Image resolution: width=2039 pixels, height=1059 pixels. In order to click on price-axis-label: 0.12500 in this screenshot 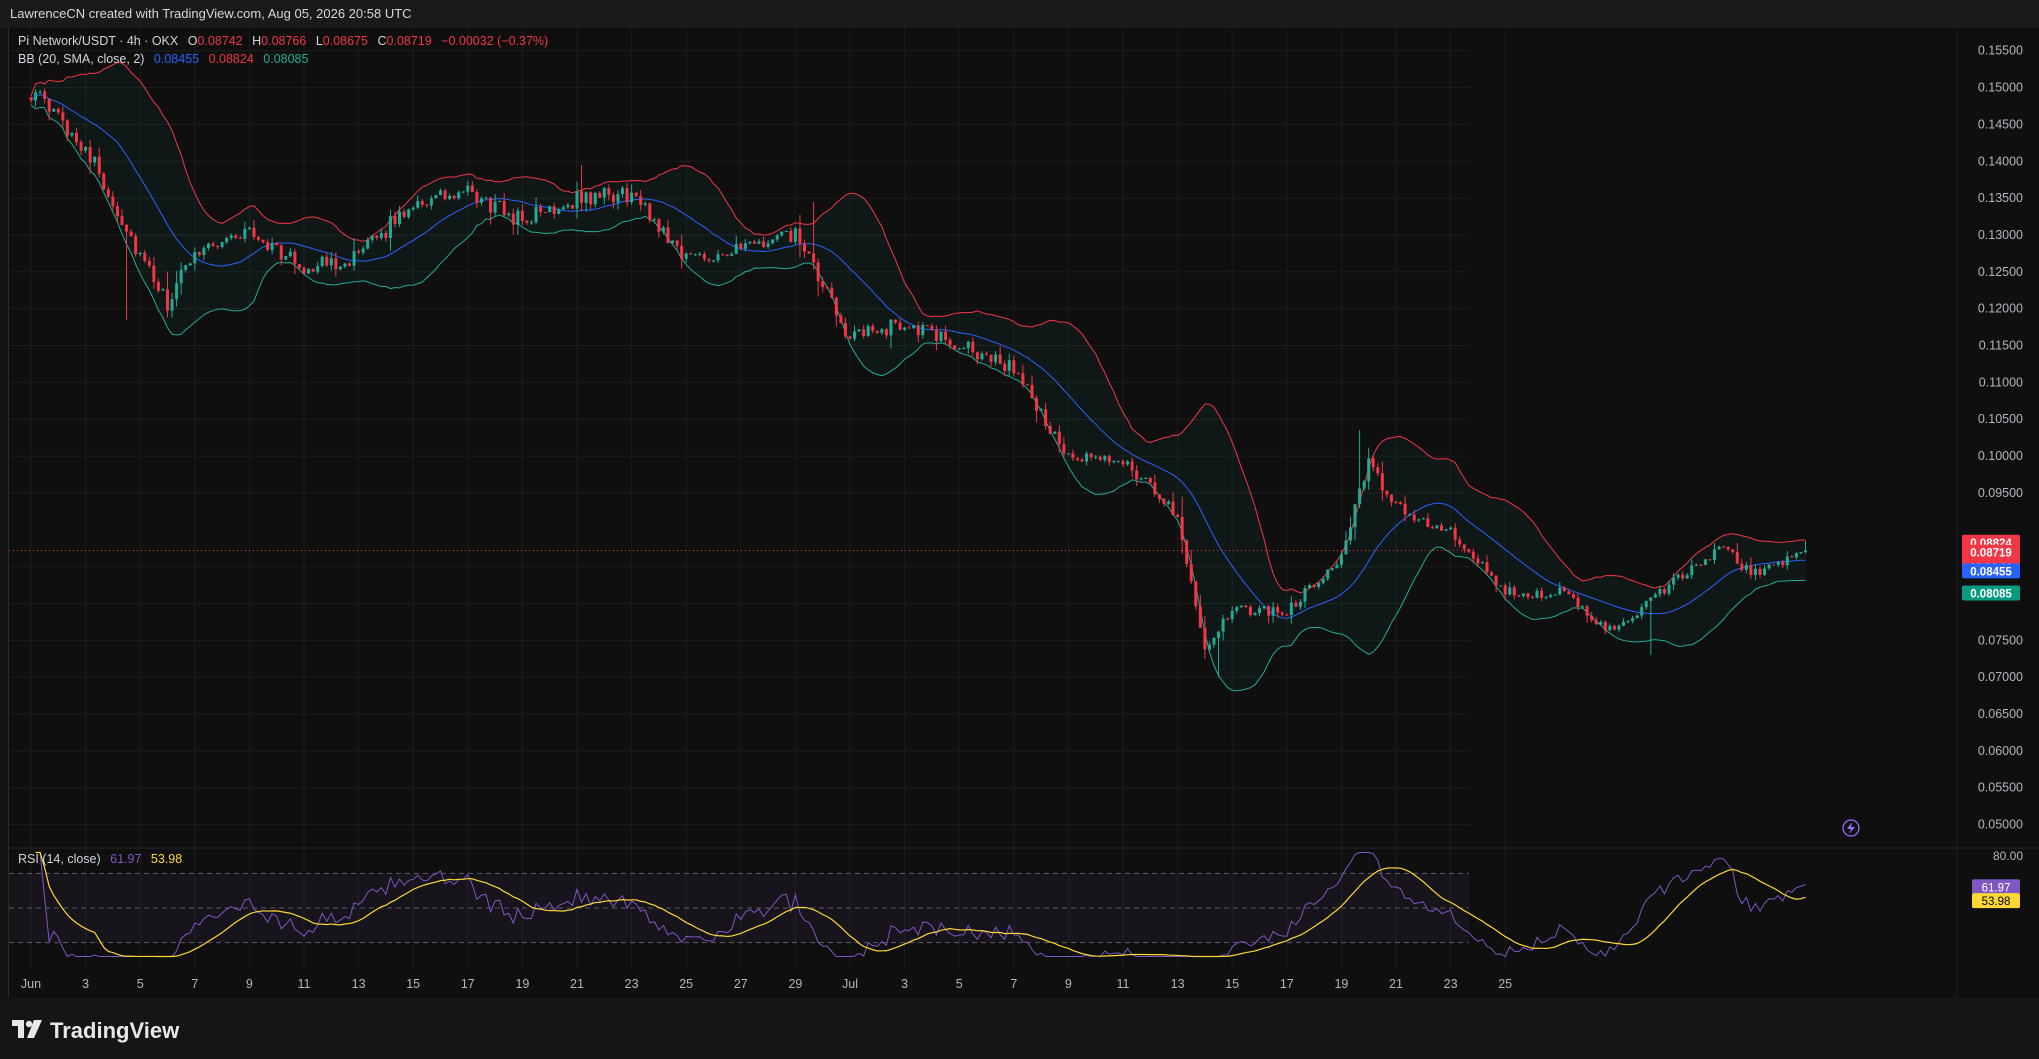, I will do `click(2000, 272)`.